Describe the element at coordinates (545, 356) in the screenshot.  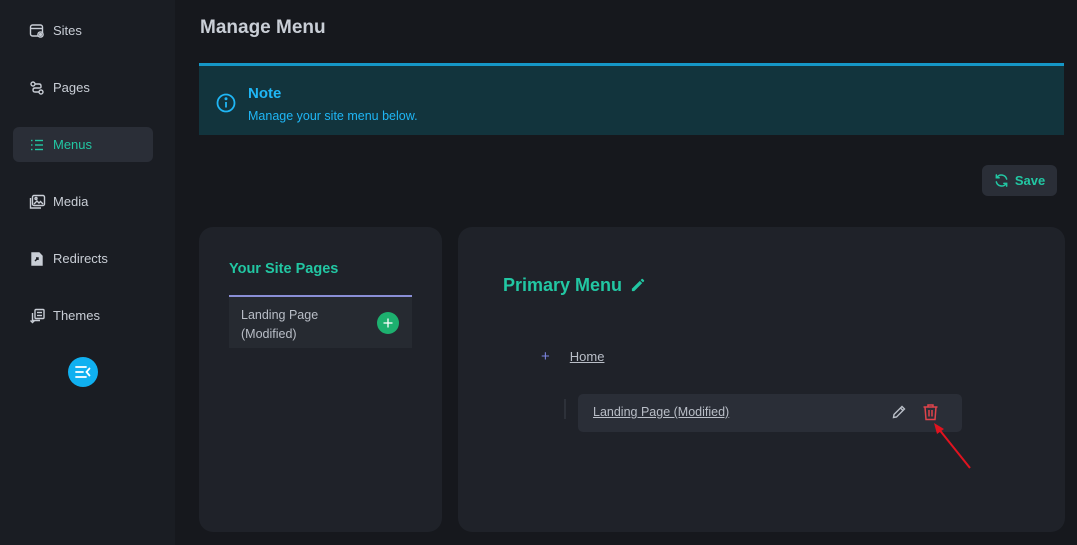
I see `expand-plus-icon: +` at that location.